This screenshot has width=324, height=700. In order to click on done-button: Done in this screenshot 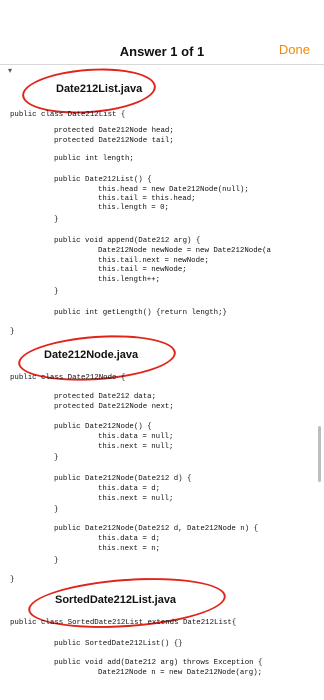, I will do `click(294, 49)`.